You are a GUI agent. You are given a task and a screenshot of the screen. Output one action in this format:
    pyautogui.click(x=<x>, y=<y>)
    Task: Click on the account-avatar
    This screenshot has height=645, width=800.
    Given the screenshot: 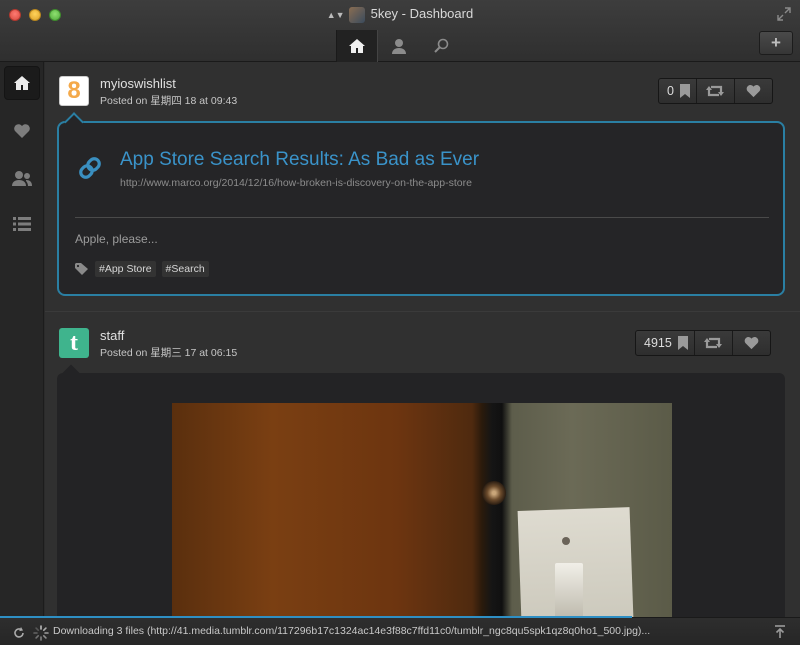 What is the action you would take?
    pyautogui.click(x=356, y=14)
    